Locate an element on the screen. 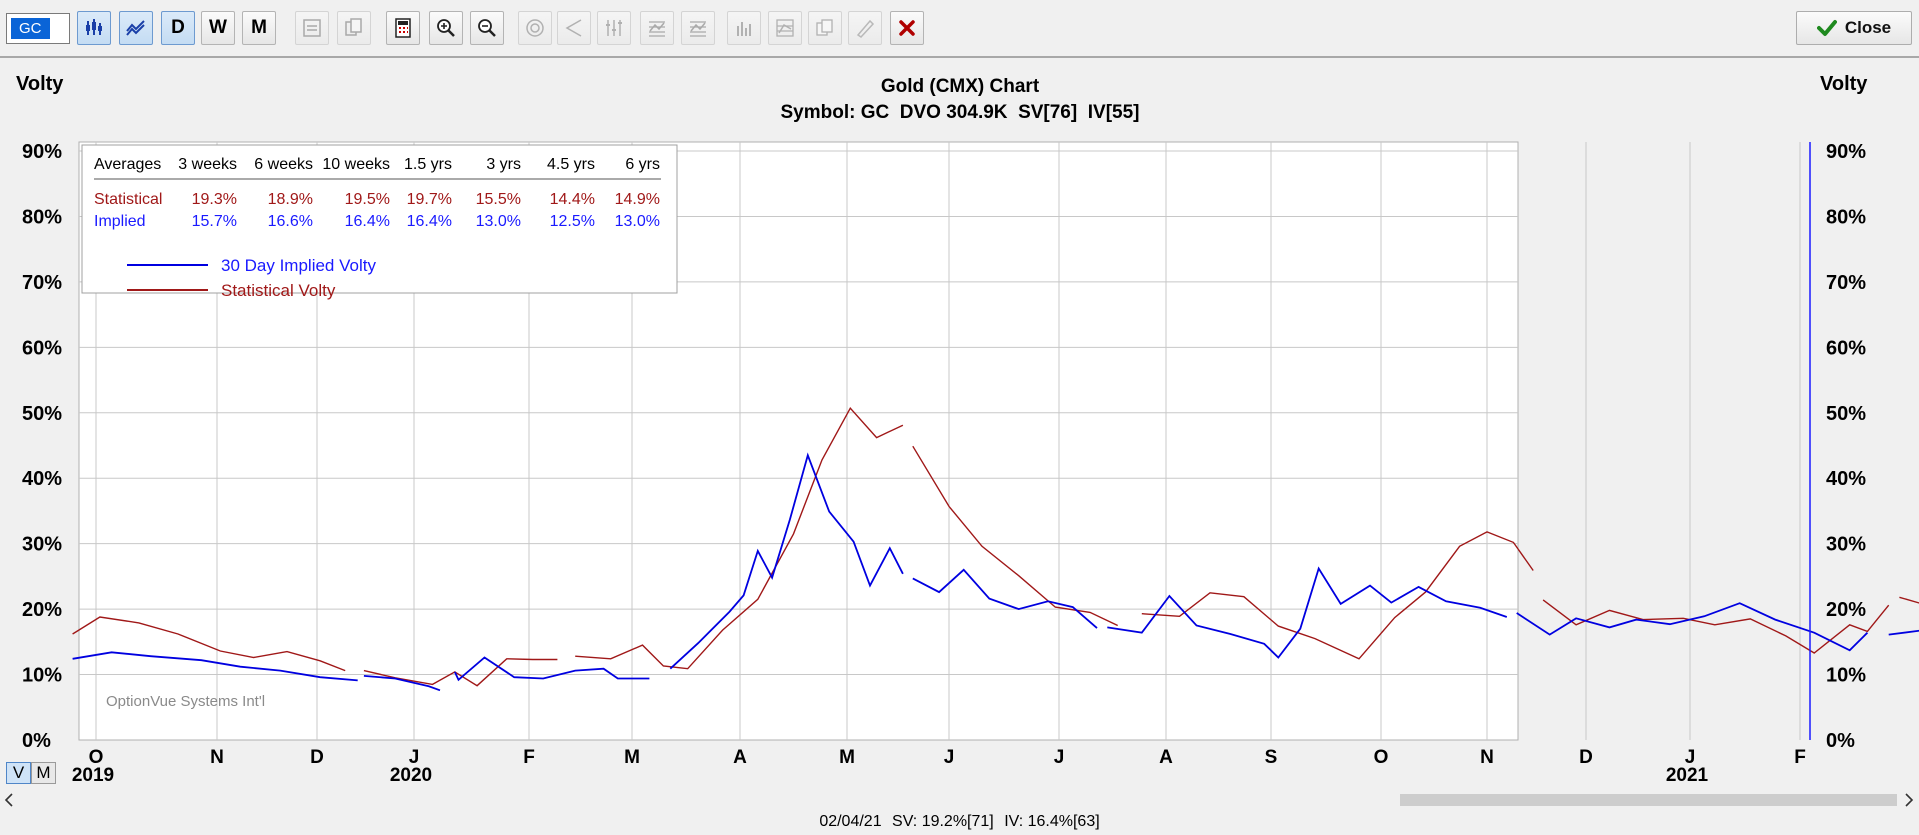 The height and width of the screenshot is (835, 1919). y-tick-label-right: 70% is located at coordinates (1846, 283).